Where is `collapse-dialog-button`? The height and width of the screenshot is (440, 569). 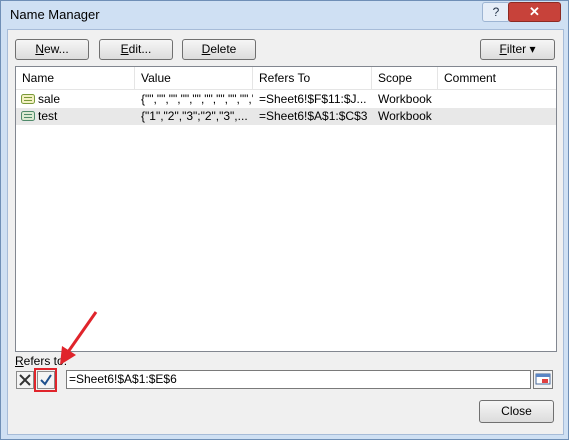
collapse-dialog-button is located at coordinates (543, 379).